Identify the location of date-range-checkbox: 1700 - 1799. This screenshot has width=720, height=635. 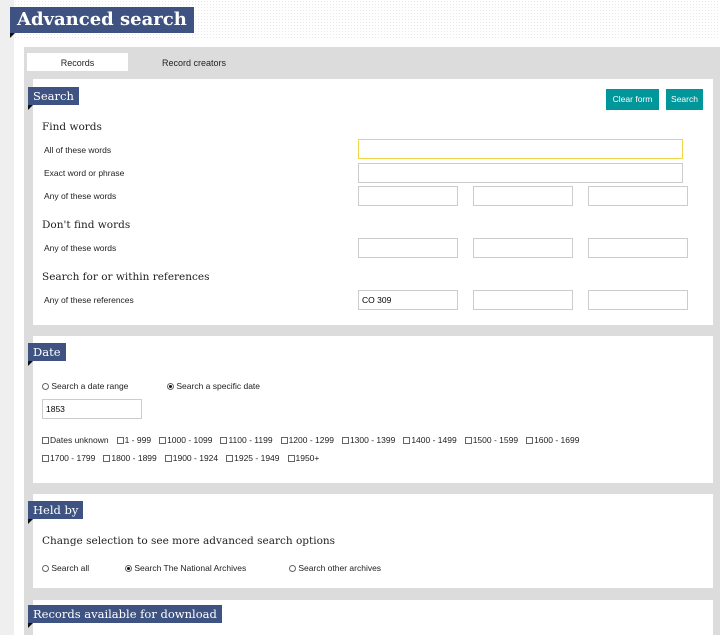
(68, 458).